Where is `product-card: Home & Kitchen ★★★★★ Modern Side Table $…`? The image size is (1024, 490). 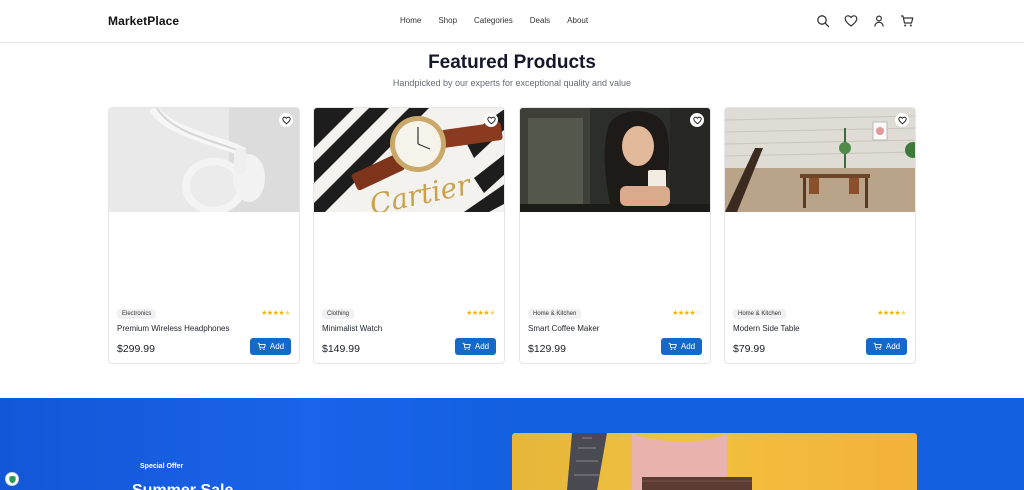
product-card: Home & Kitchen ★★★★★ Modern Side Table $… is located at coordinates (820, 235).